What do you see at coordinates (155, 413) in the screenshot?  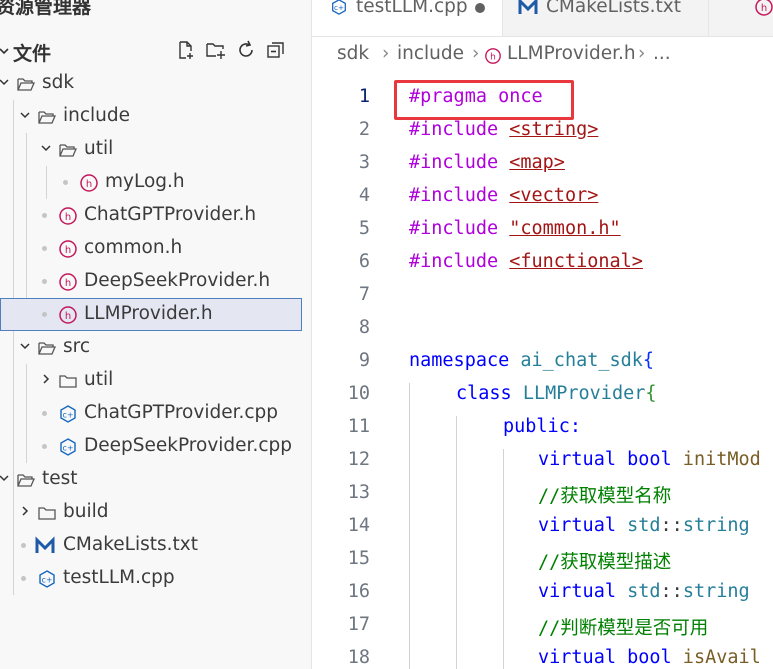 I see `tree-item-chatgptprovider-cpp: c+ ChatGPTProvider.cpp` at bounding box center [155, 413].